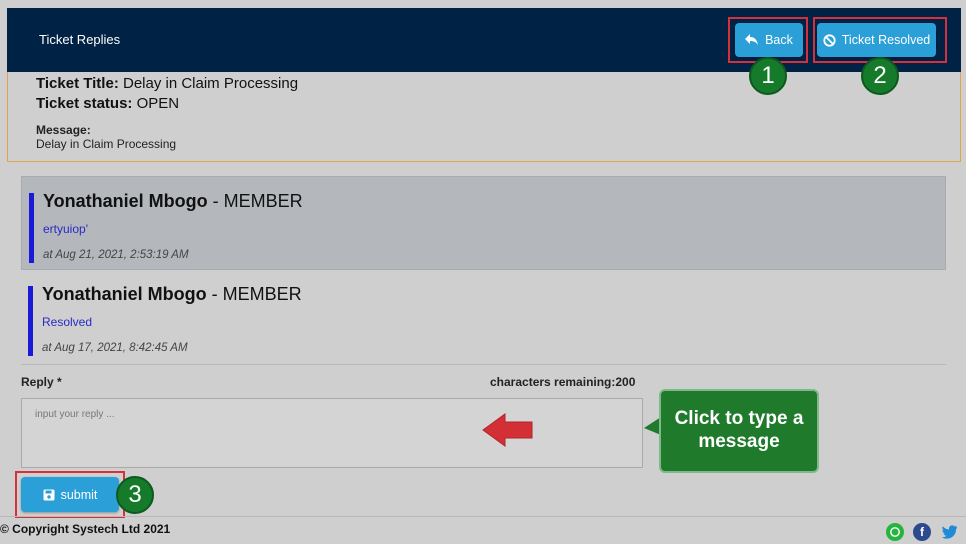 The image size is (966, 544). I want to click on footer-divider, so click(483, 516).